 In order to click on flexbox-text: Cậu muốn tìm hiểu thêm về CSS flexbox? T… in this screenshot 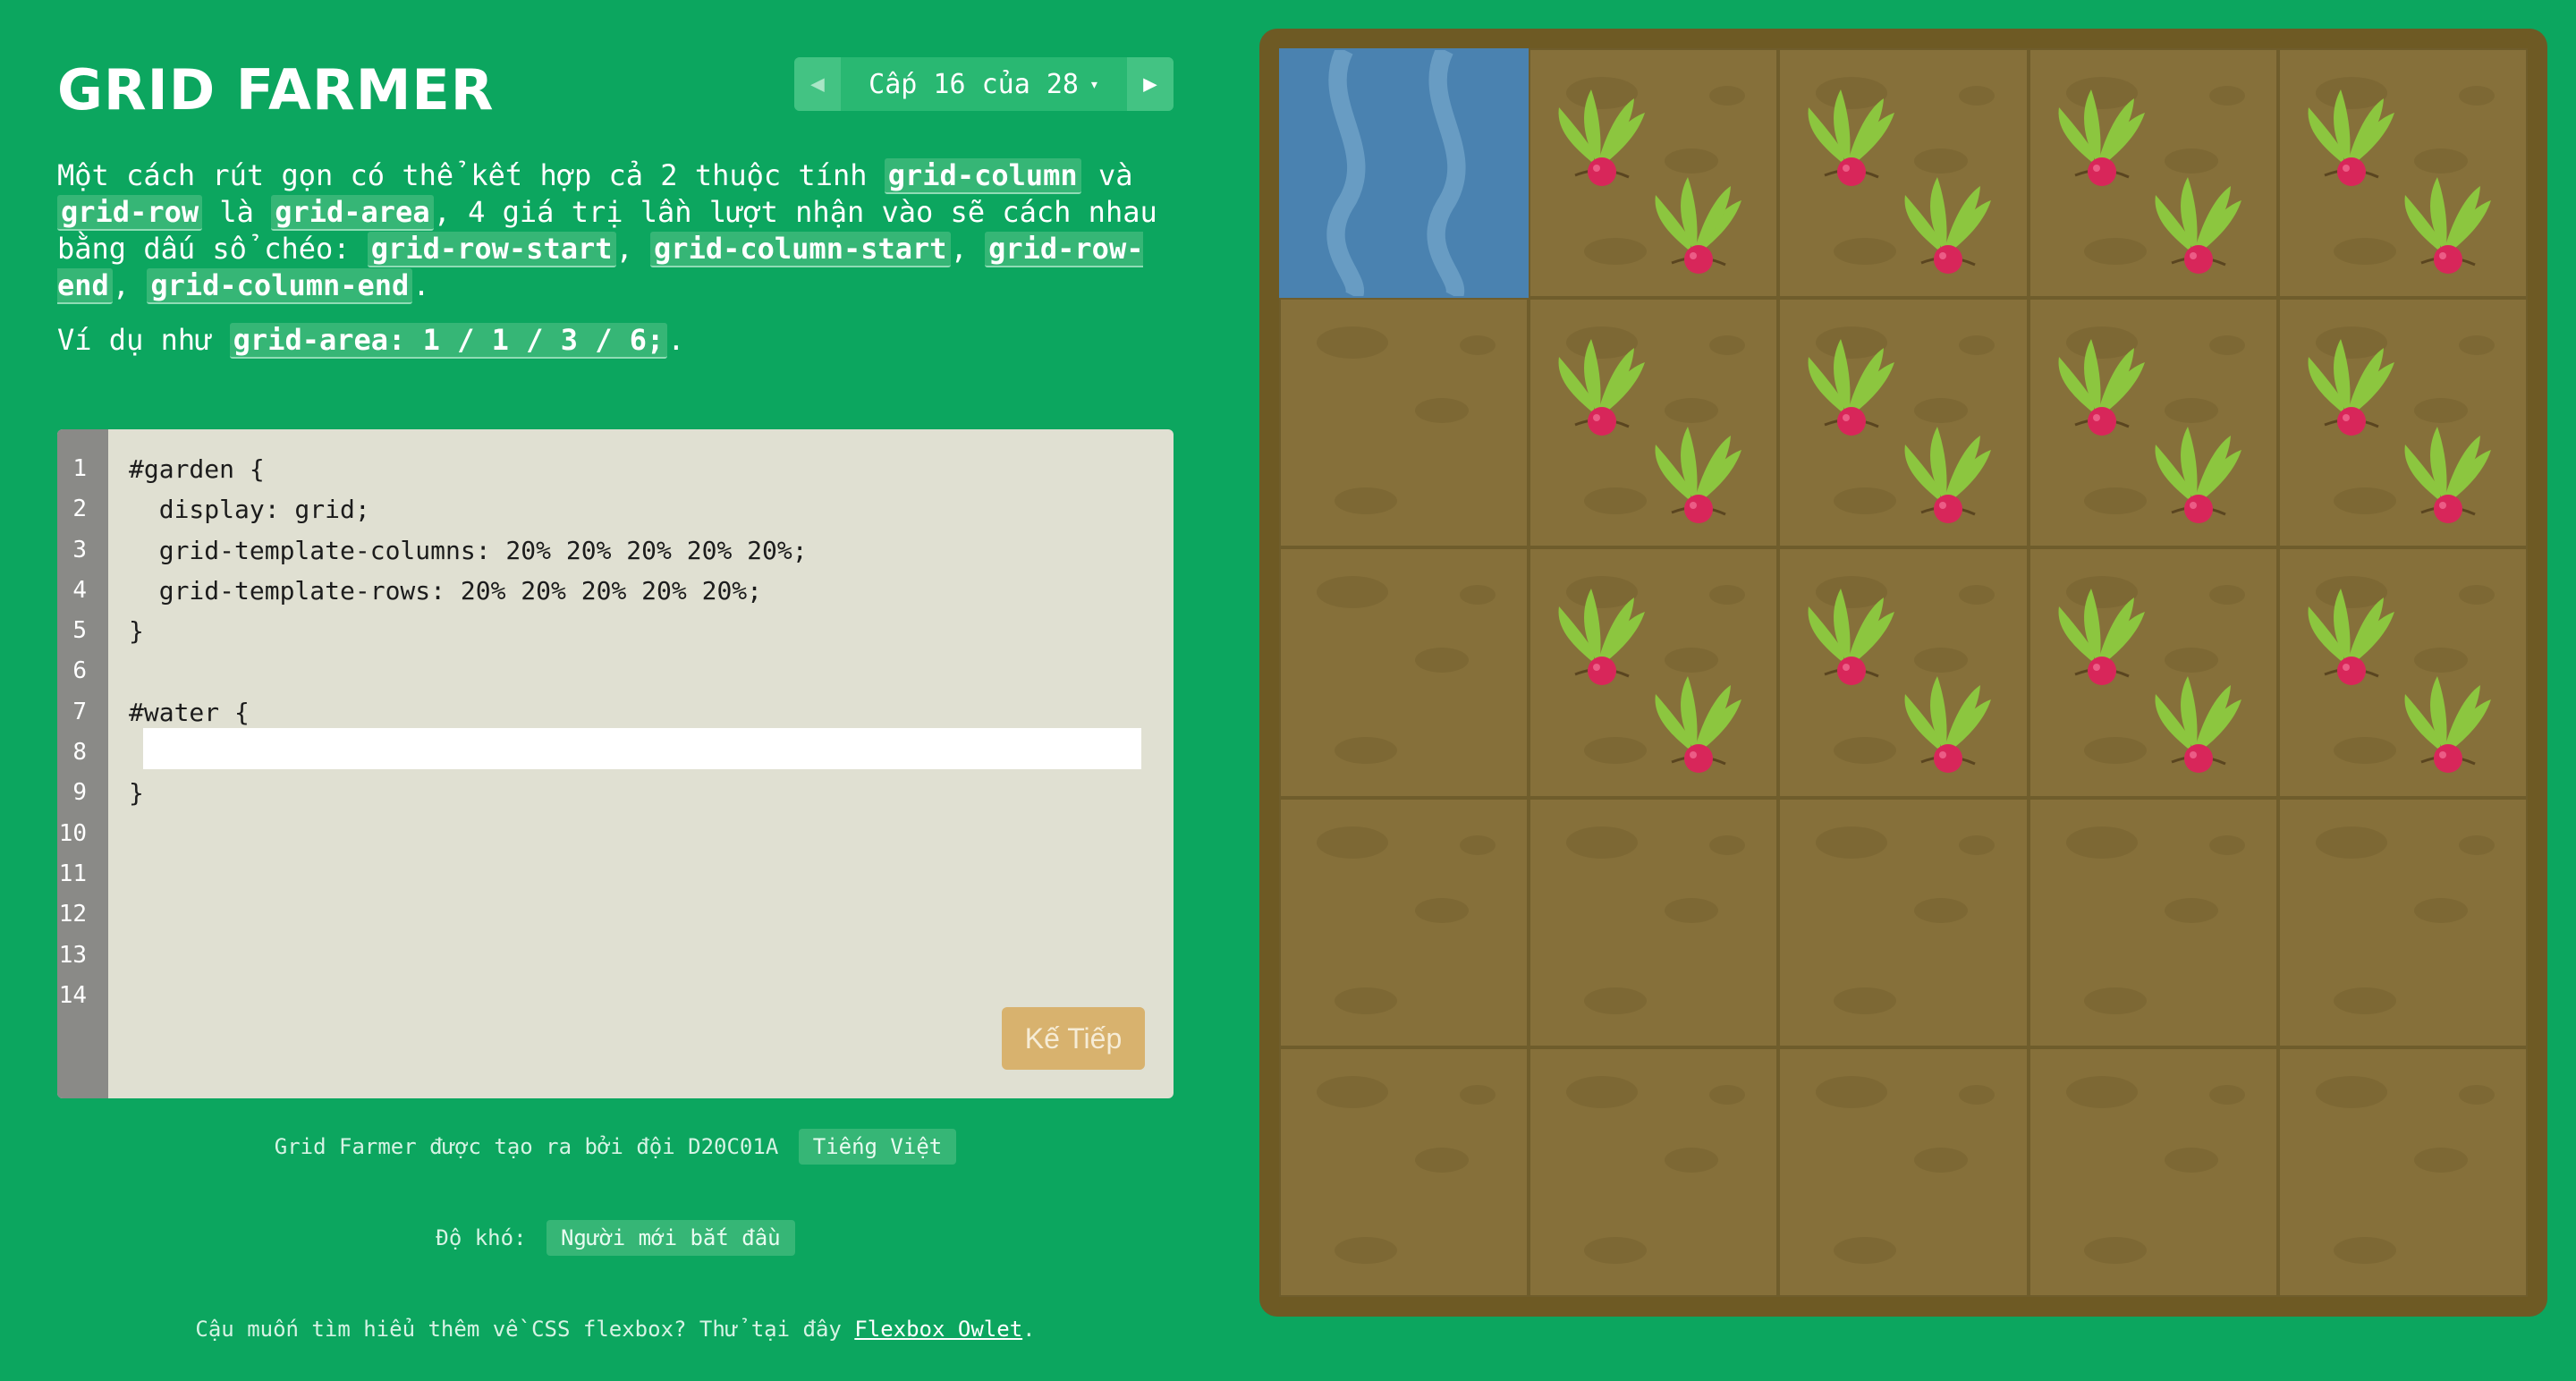, I will do `click(525, 1329)`.